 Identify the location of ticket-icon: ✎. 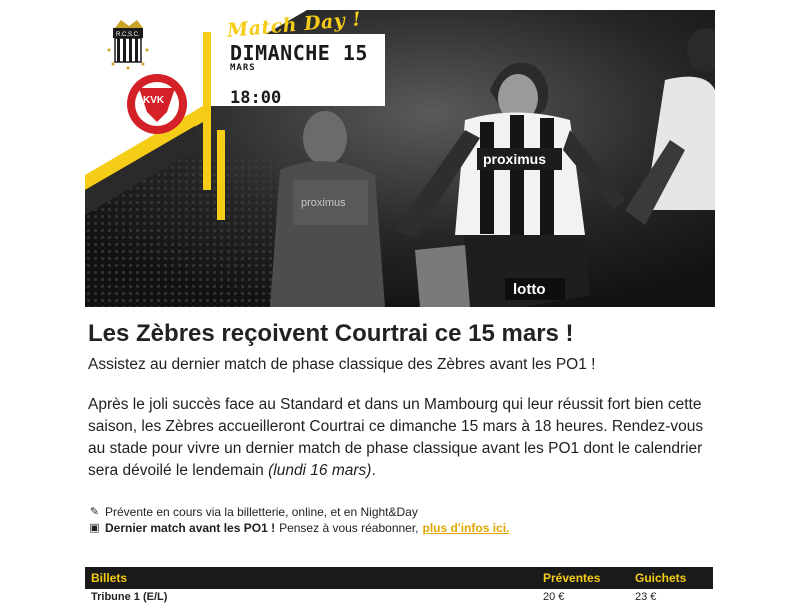
(94, 512).